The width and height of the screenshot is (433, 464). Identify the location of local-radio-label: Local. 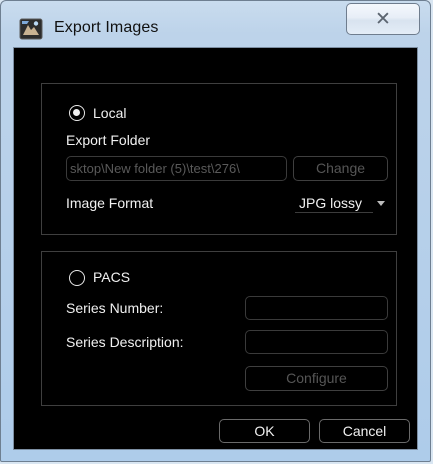
(109, 113).